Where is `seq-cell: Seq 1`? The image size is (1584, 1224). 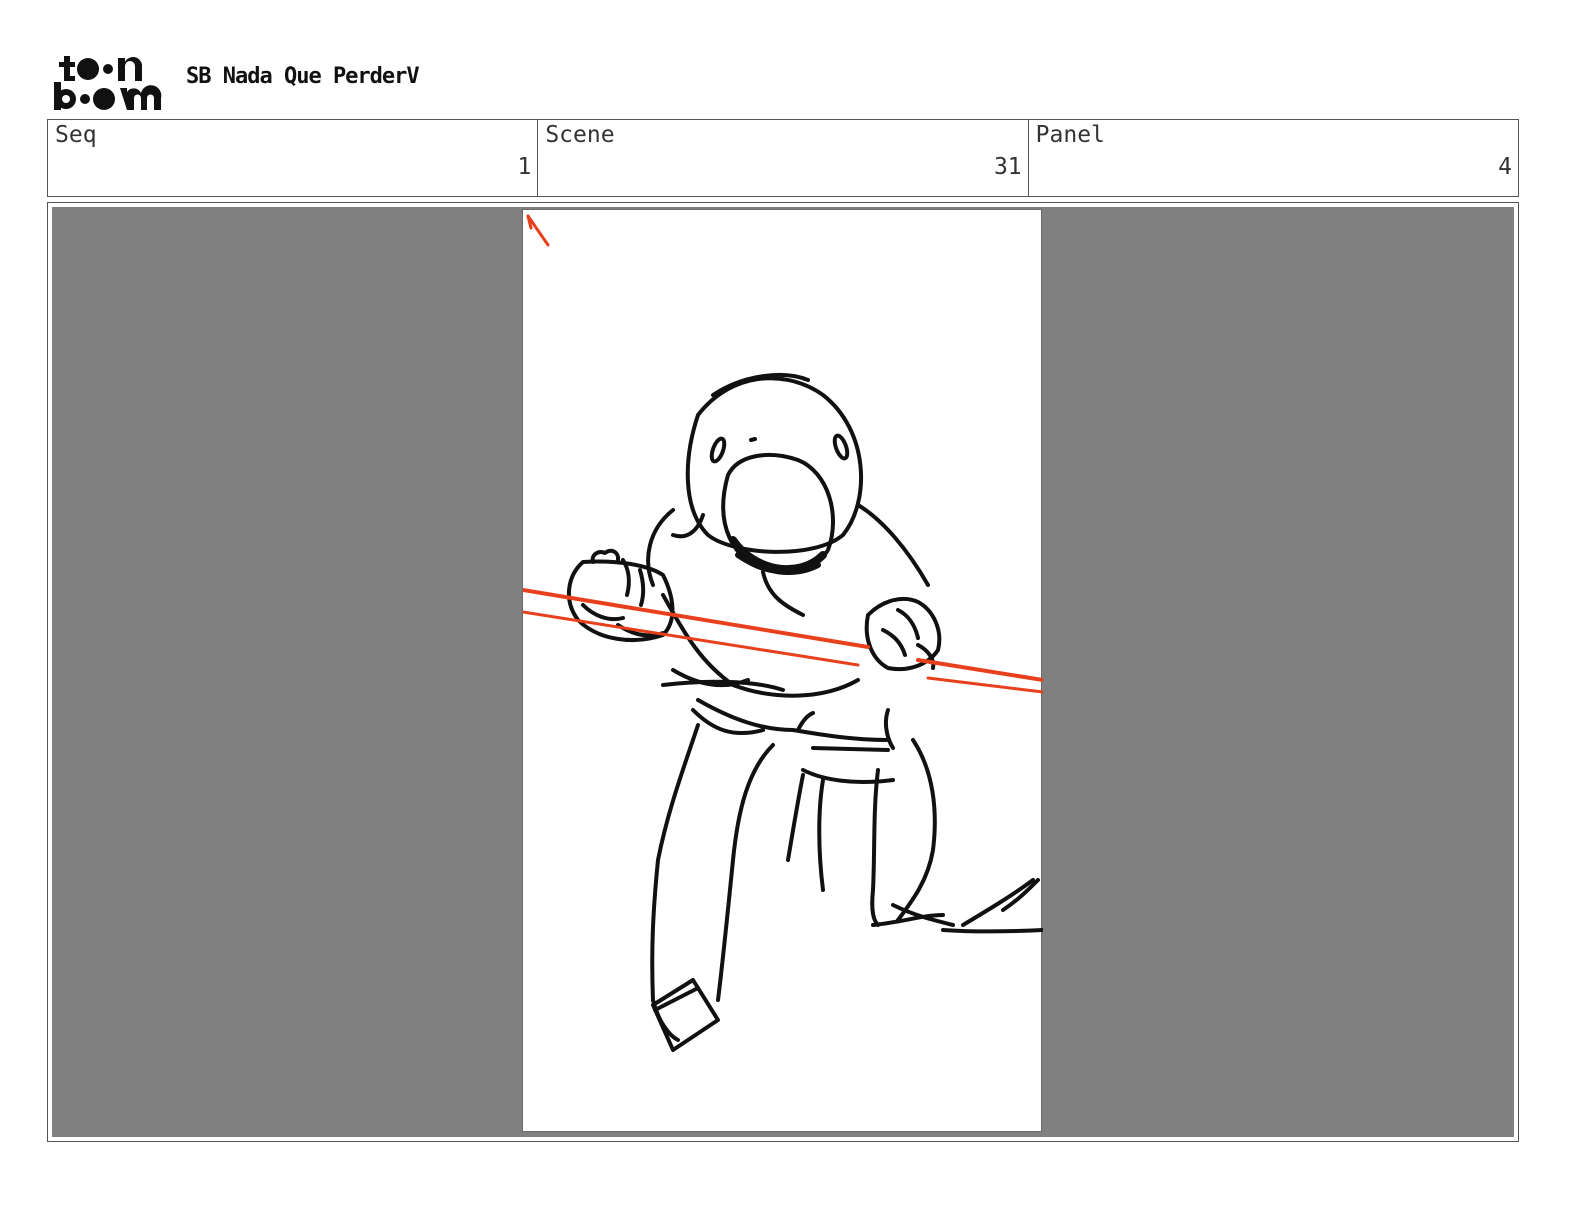
seq-cell: Seq 1 is located at coordinates (293, 158).